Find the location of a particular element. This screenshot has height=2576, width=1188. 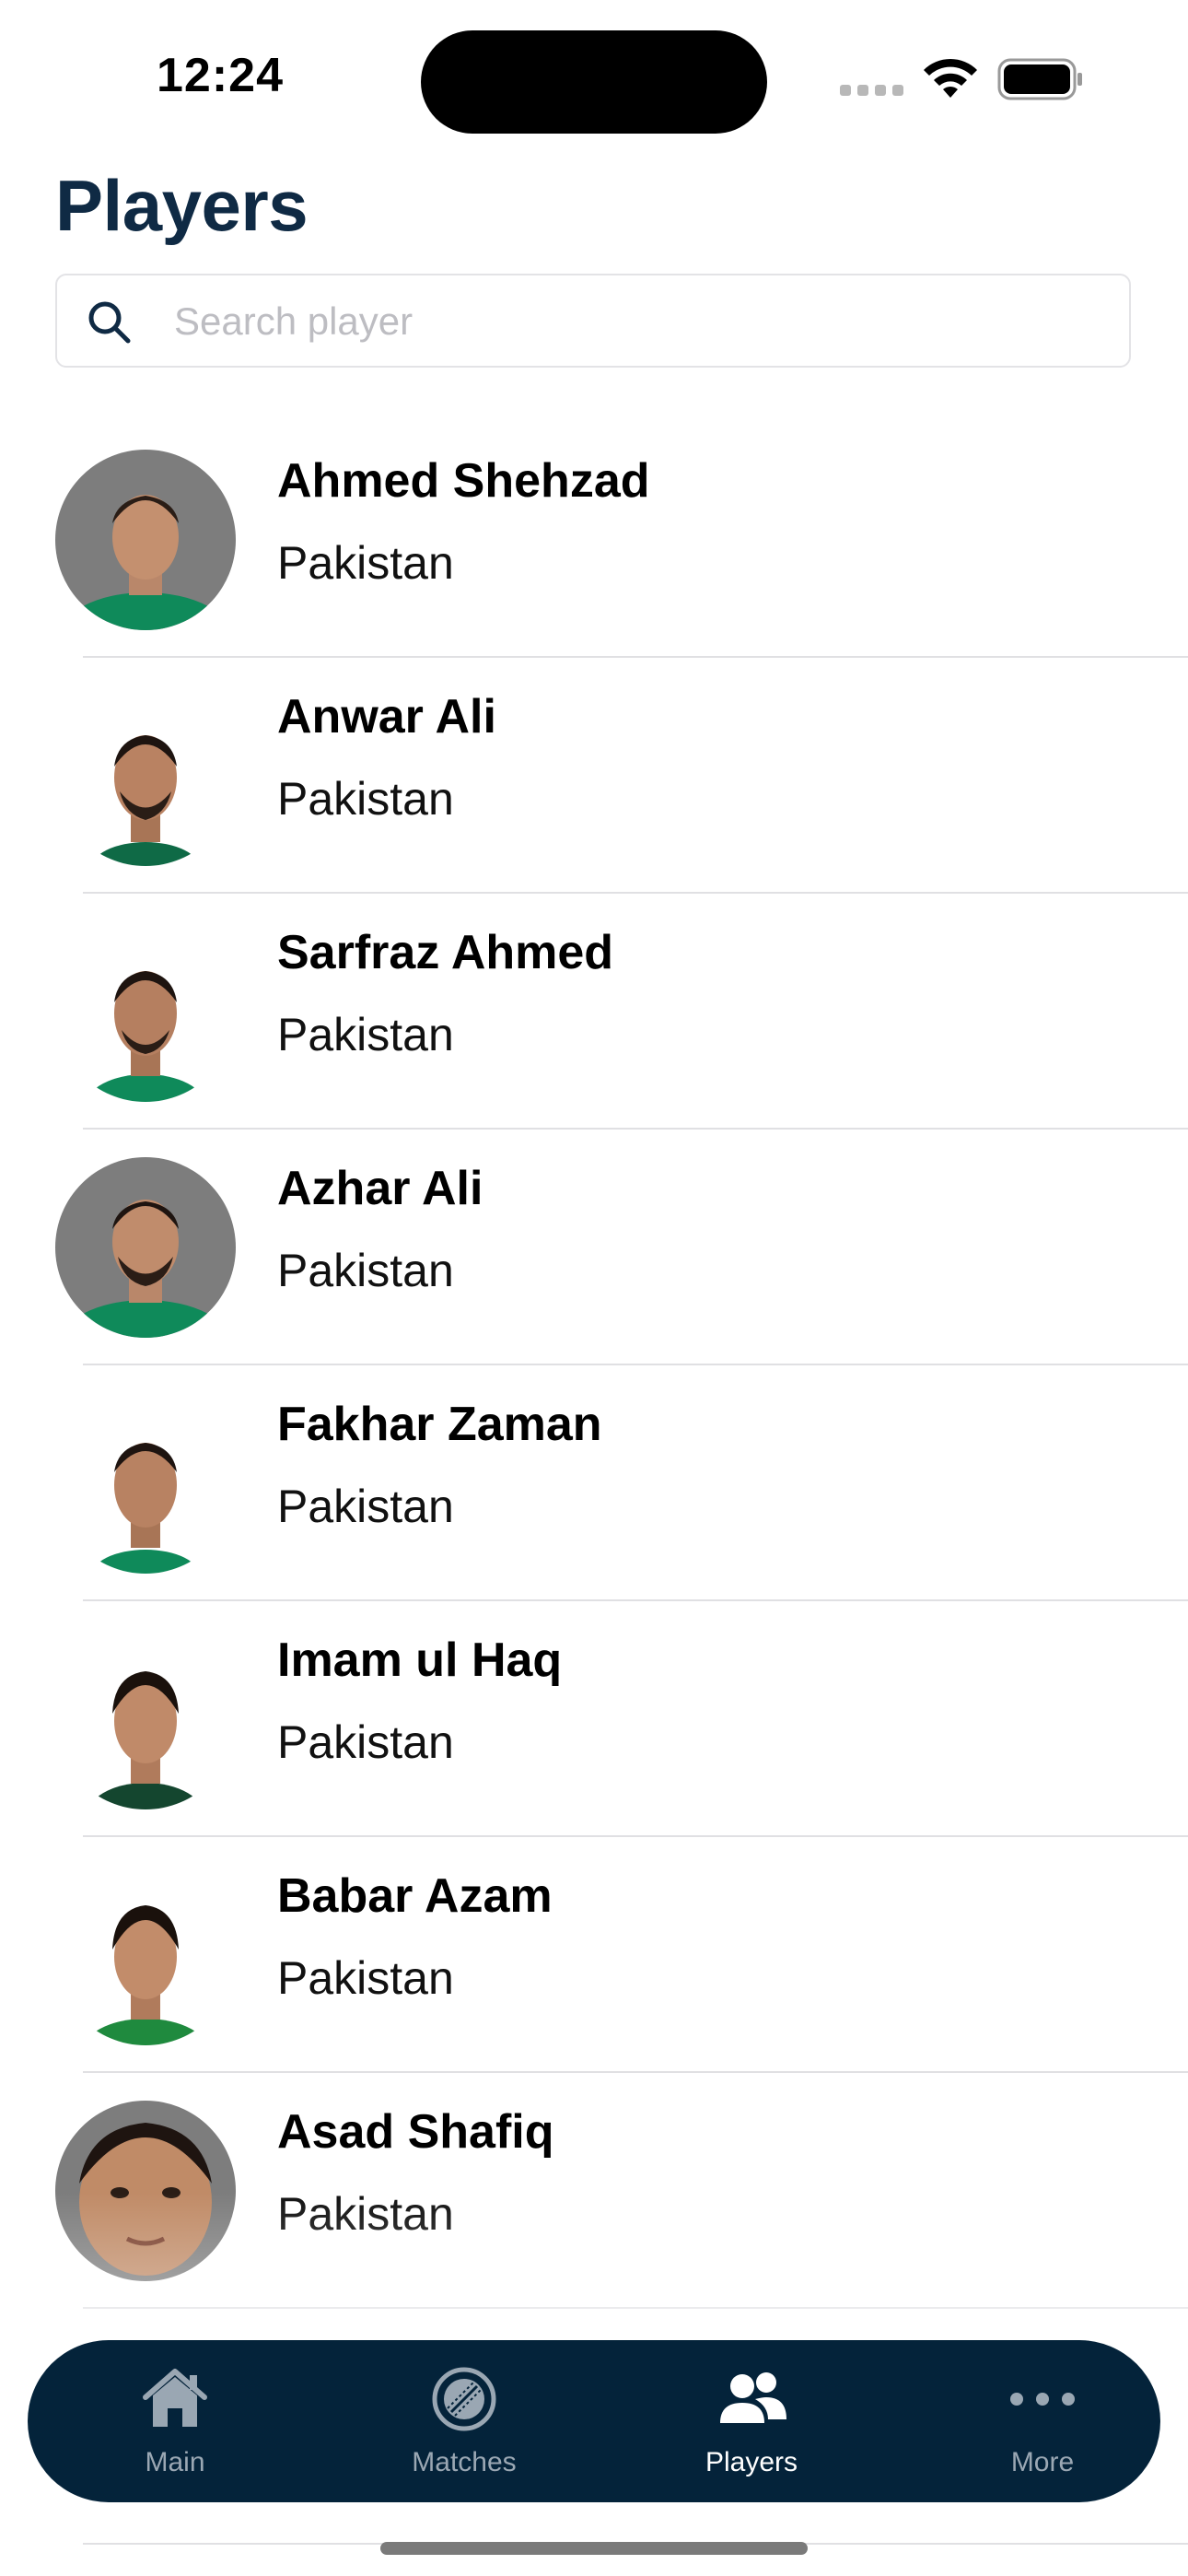

player-row: Azhar Ali Pakistan is located at coordinates (594, 1247).